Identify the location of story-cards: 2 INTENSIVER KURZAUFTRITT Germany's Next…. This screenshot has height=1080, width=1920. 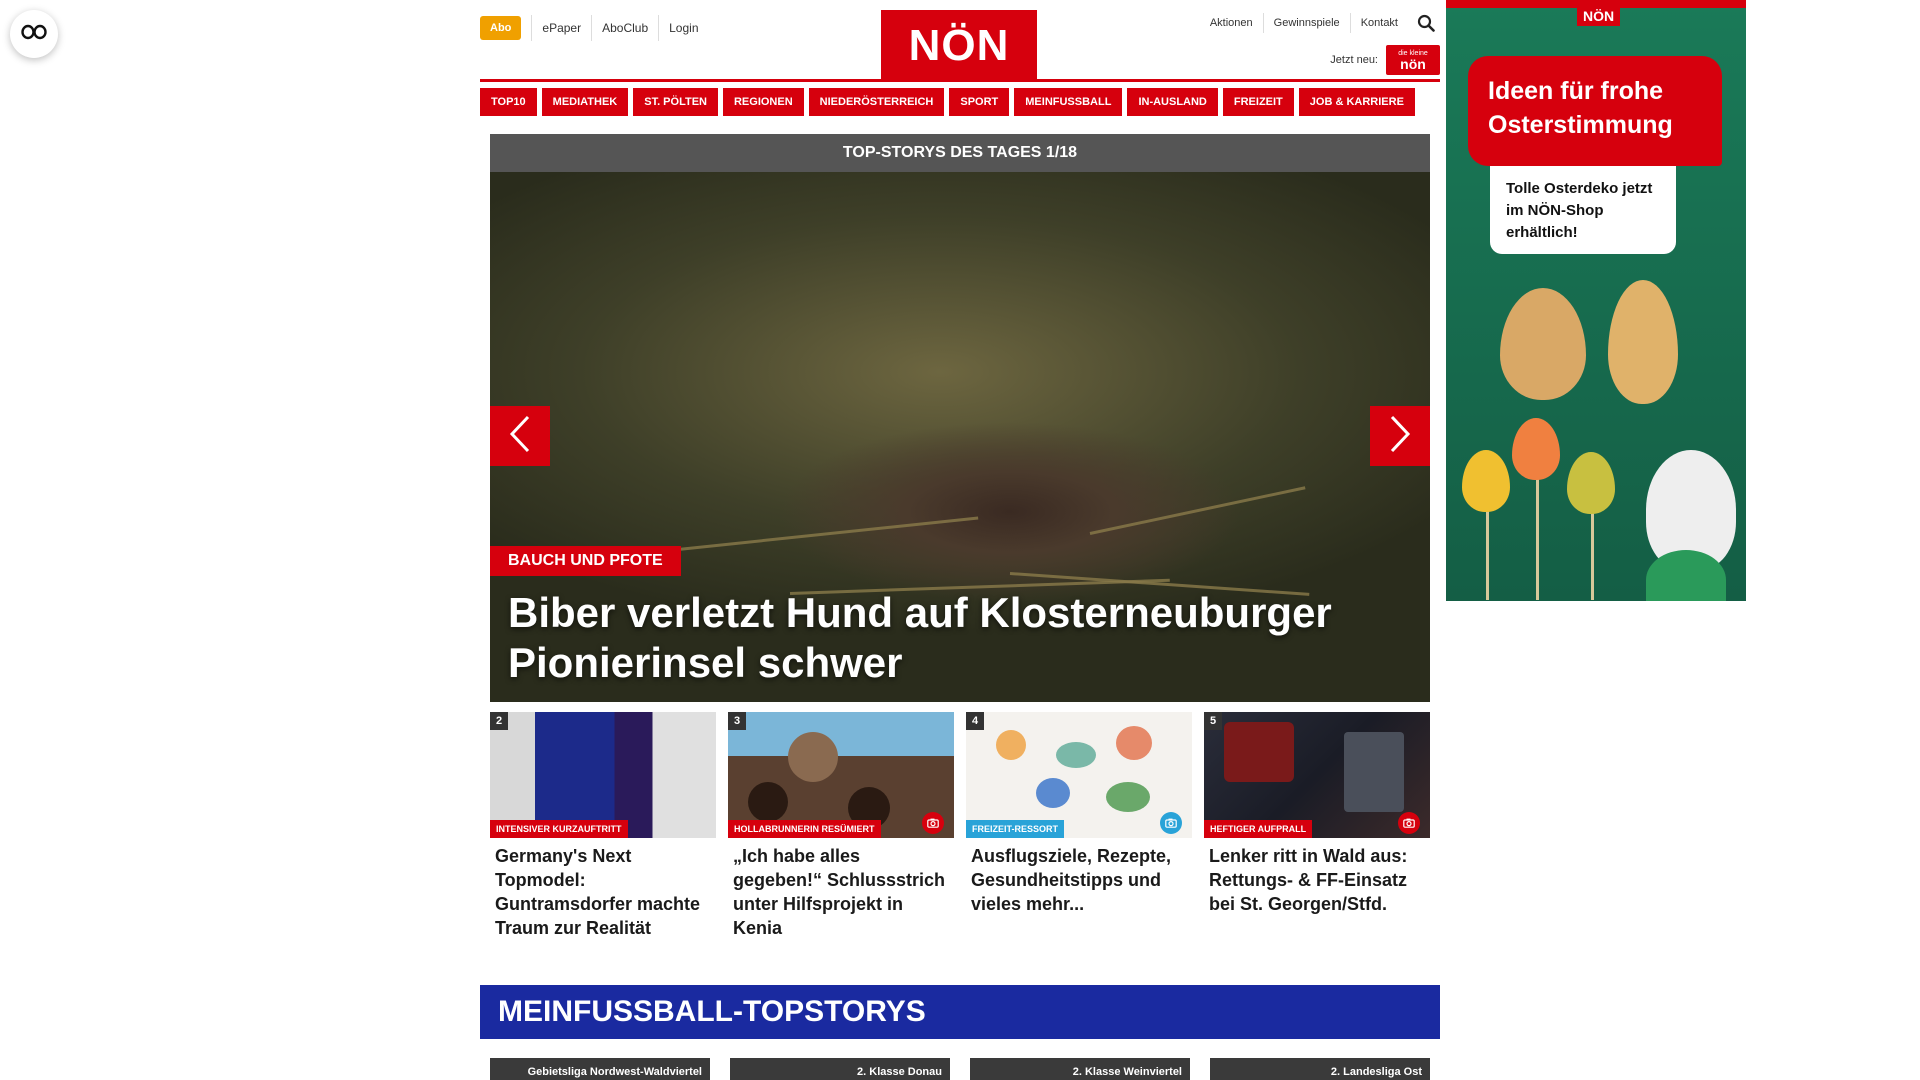
(960, 826).